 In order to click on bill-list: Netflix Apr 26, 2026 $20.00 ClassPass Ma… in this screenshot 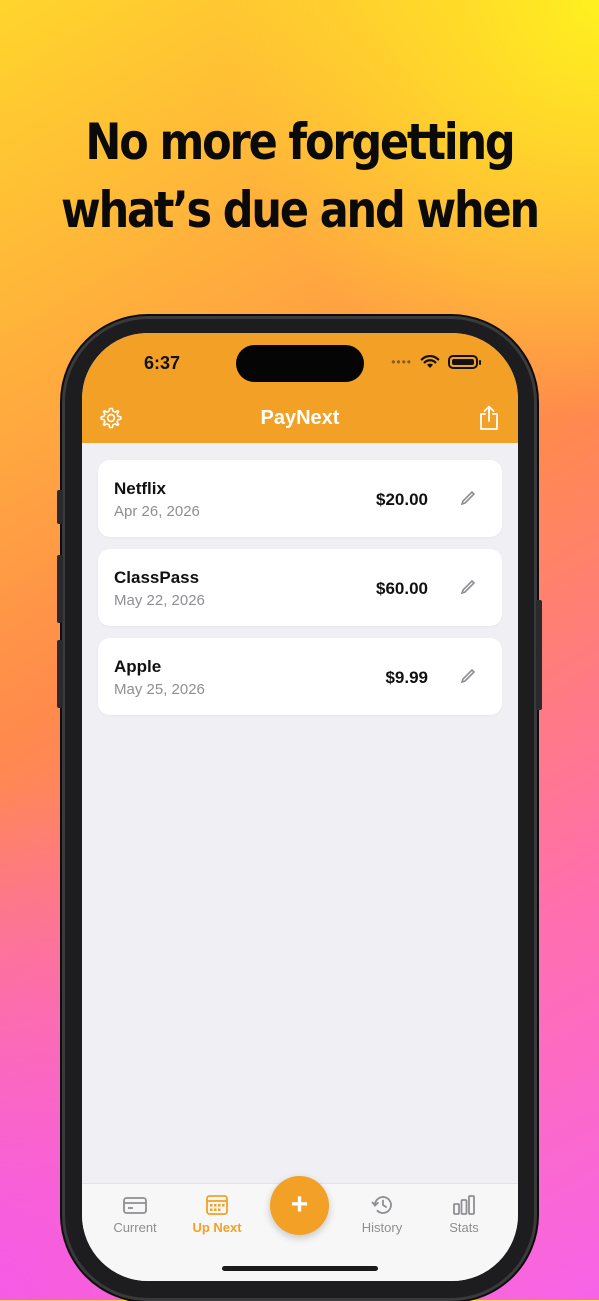, I will do `click(300, 593)`.